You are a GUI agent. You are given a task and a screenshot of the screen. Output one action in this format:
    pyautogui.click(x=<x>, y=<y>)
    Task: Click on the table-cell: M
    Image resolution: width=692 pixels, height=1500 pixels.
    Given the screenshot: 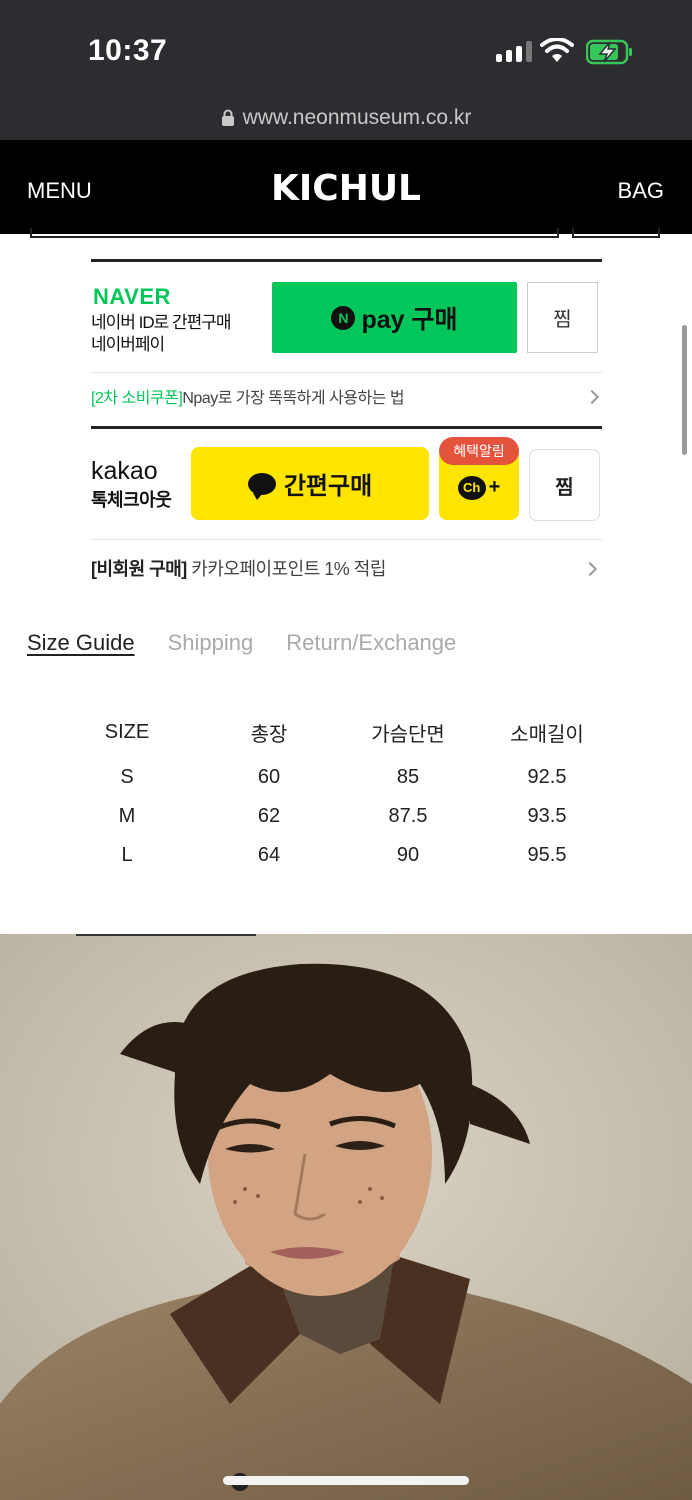 What is the action you would take?
    pyautogui.click(x=127, y=816)
    